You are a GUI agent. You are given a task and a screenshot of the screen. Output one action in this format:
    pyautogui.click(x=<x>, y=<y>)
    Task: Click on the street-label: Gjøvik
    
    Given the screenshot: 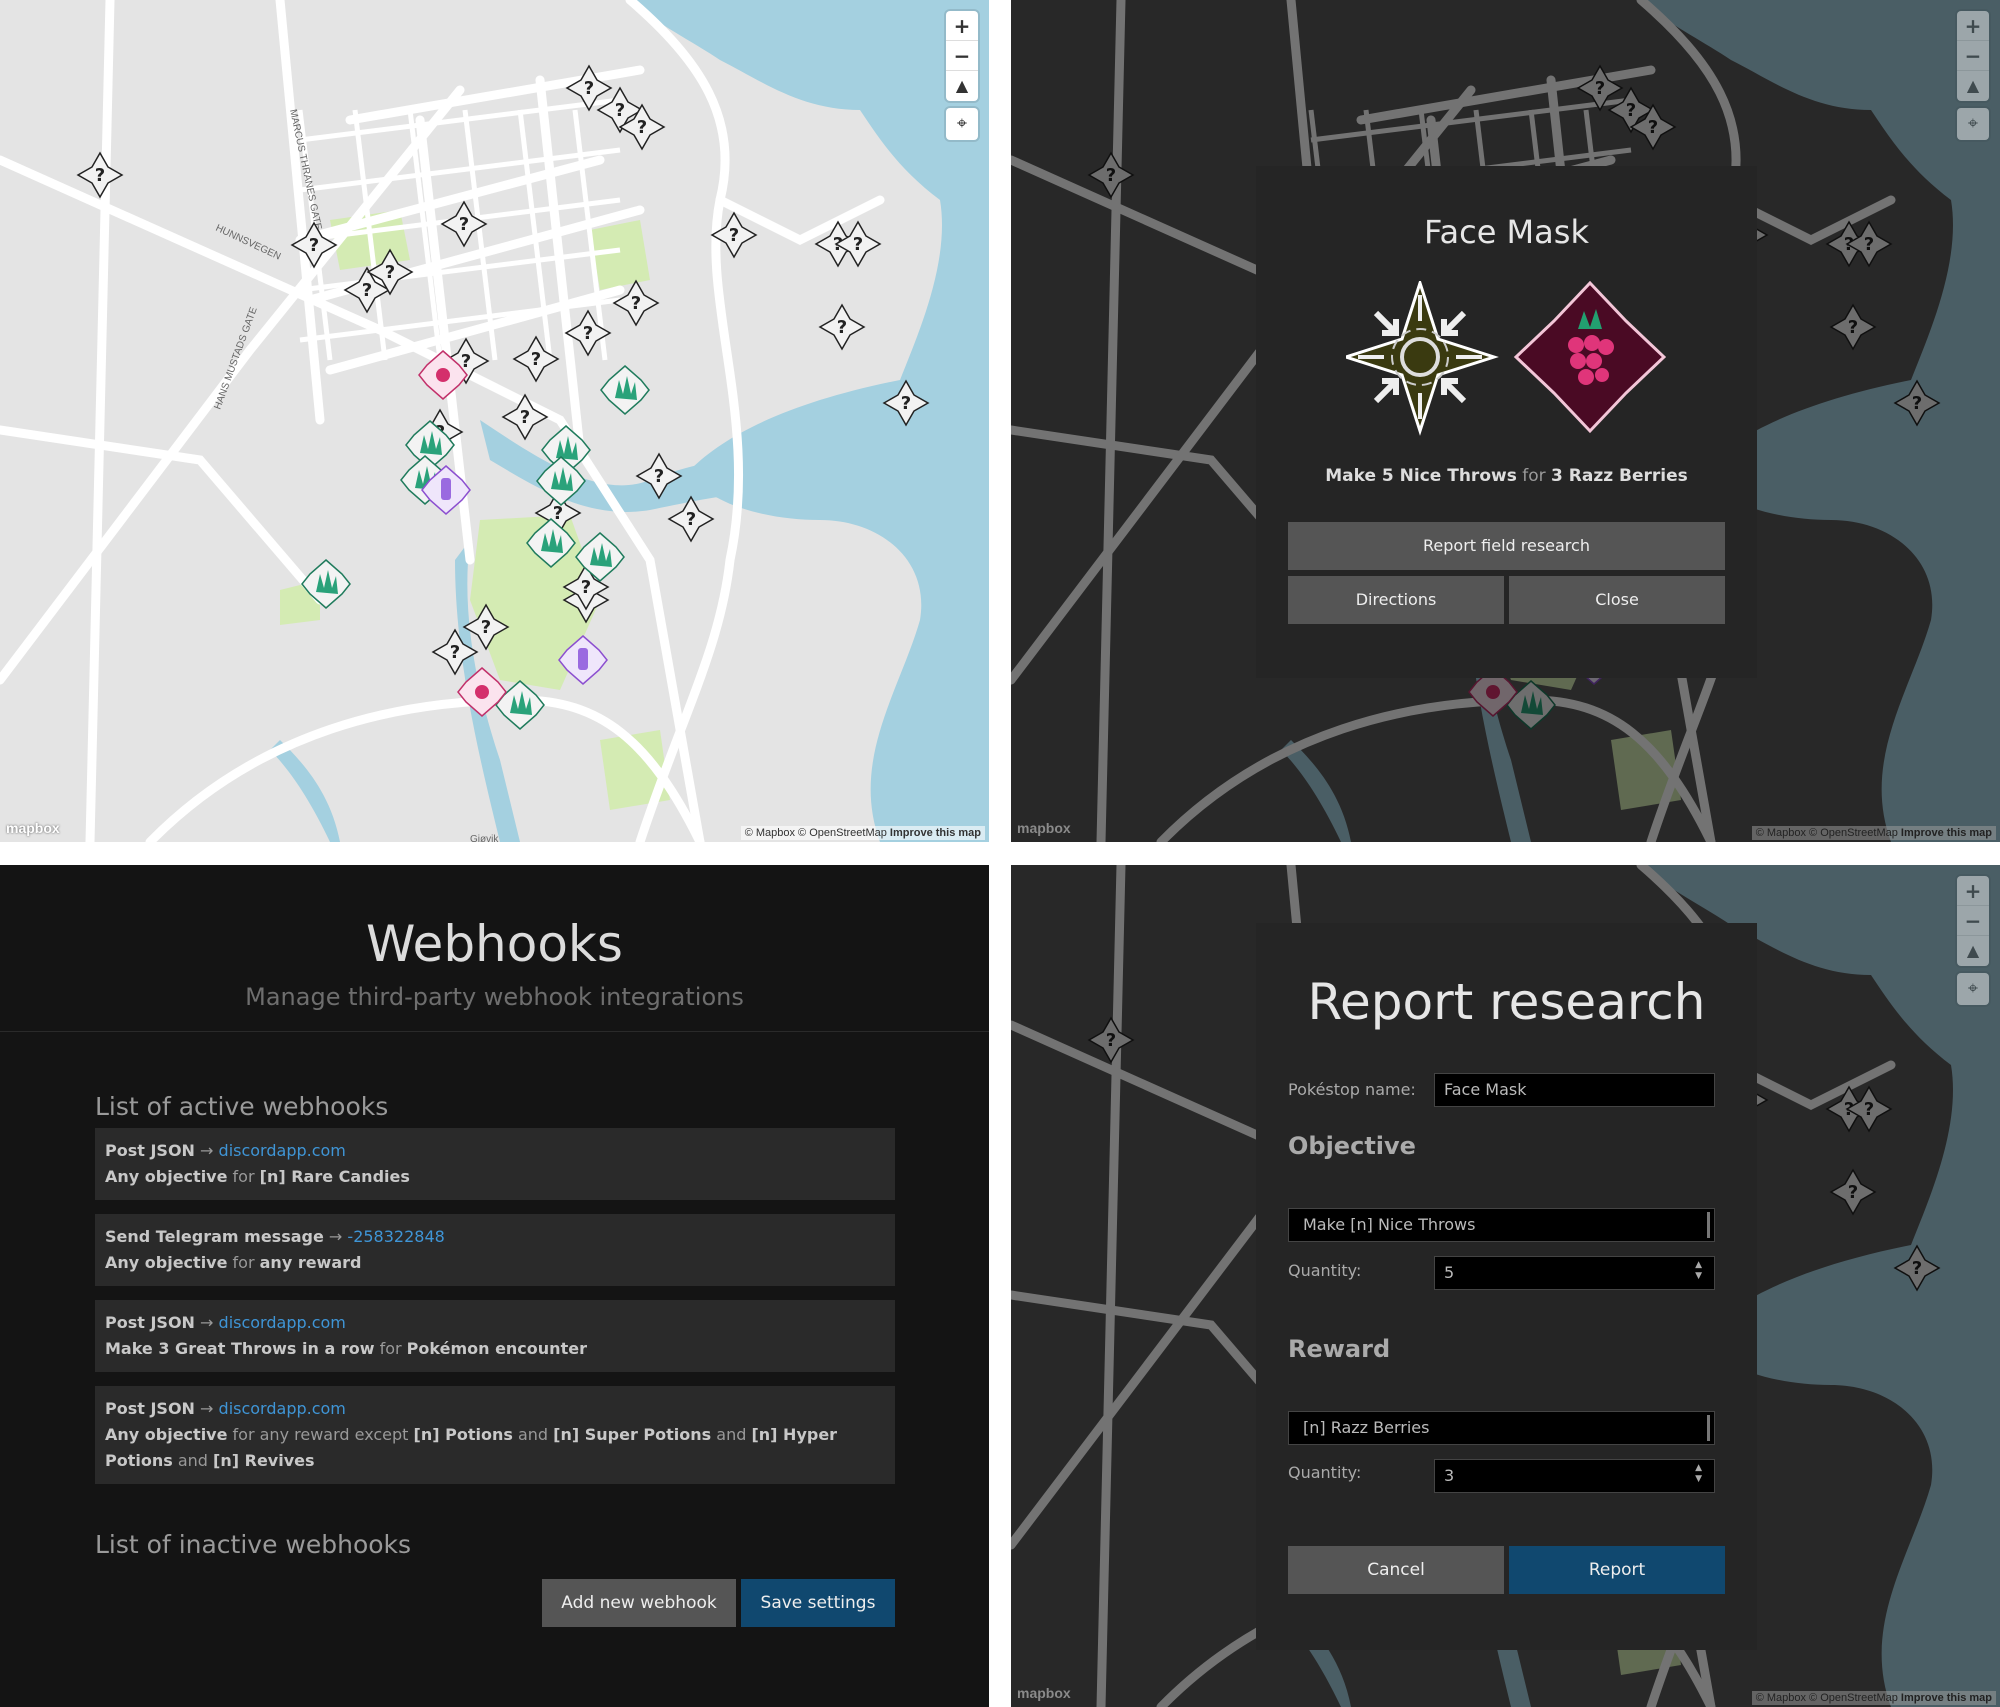 What is the action you would take?
    pyautogui.click(x=484, y=838)
    